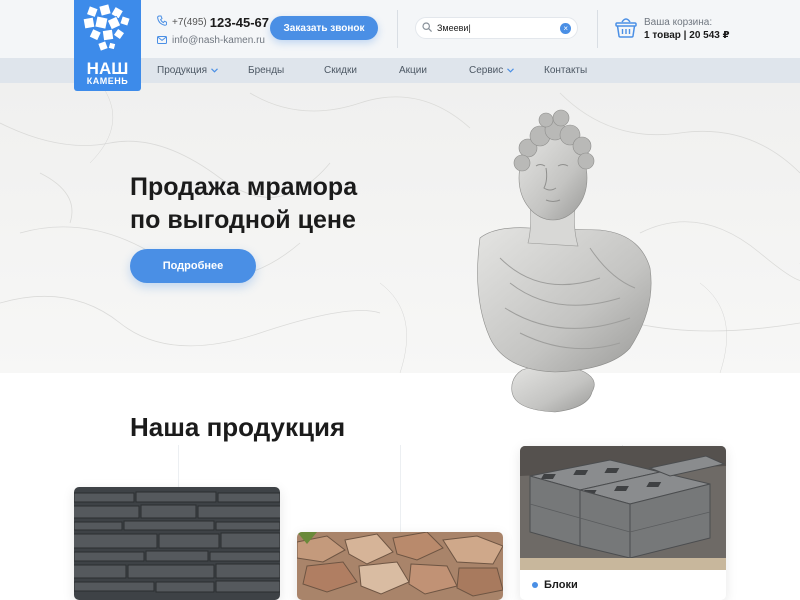  Describe the element at coordinates (107, 81) in the screenshot. I see `logo-subtitle: КАМЕНЬ` at that location.